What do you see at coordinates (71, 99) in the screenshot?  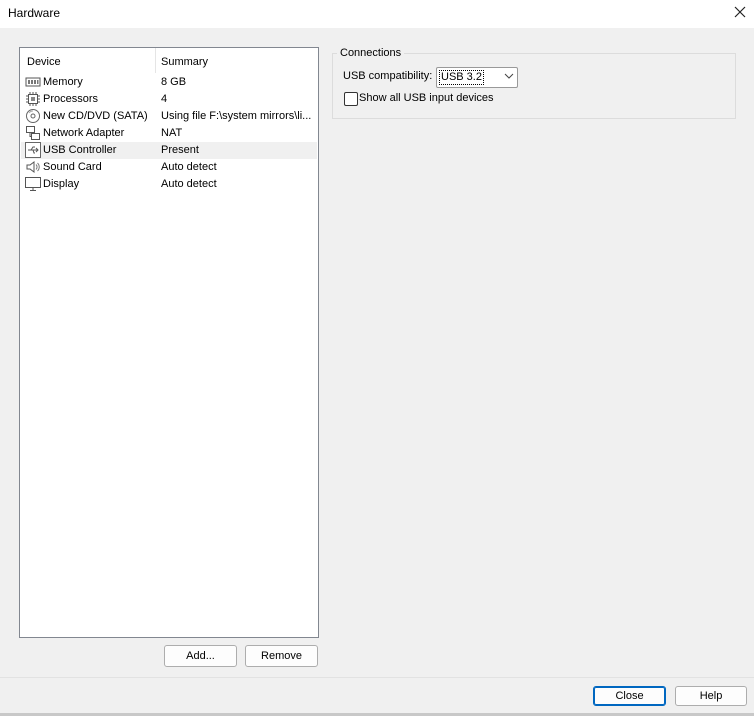 I see `device-name: Processors` at bounding box center [71, 99].